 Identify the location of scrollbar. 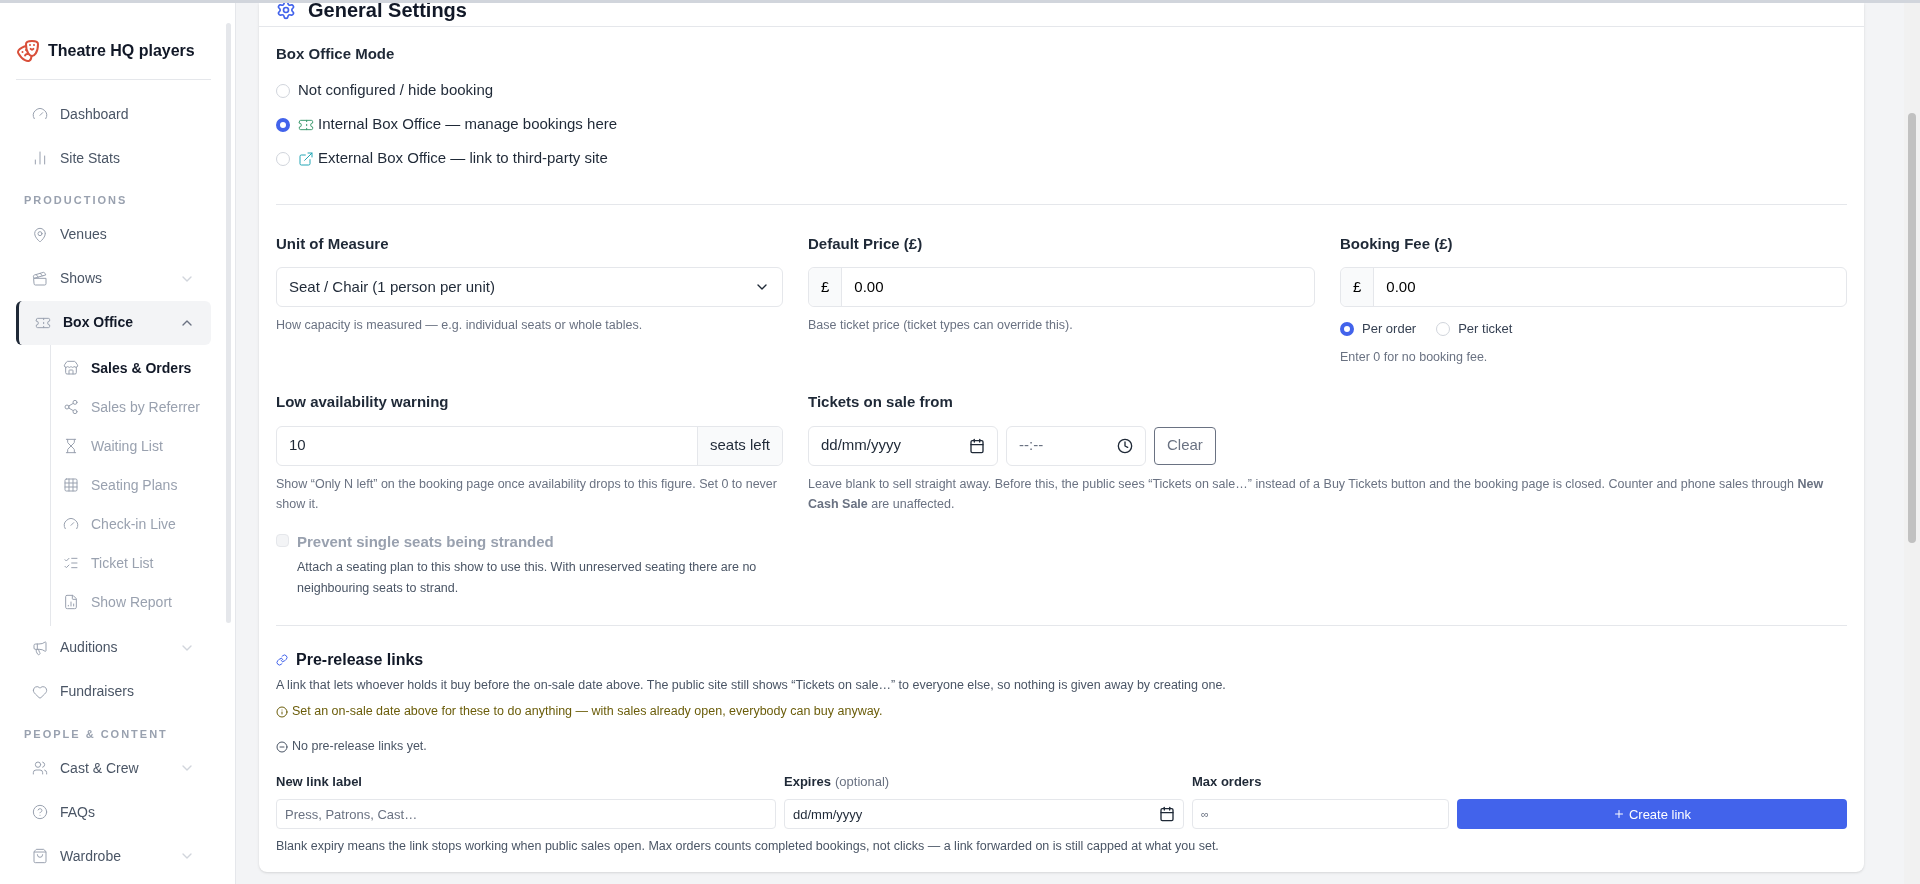
(228, 323).